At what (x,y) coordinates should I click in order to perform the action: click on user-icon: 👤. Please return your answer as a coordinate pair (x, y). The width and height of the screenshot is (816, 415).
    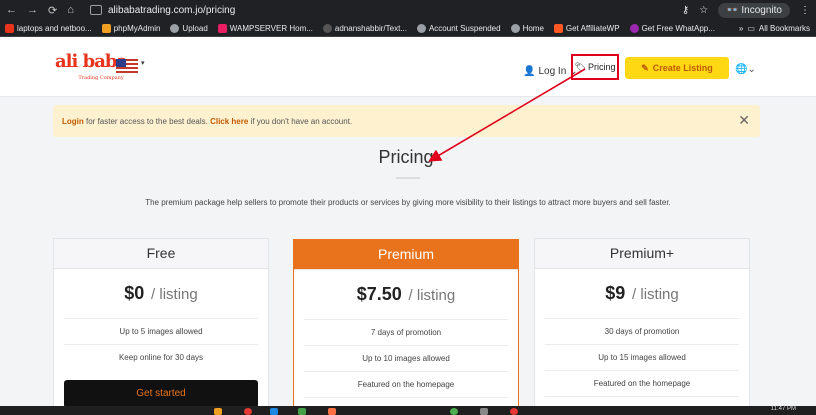
    Looking at the image, I should click on (529, 71).